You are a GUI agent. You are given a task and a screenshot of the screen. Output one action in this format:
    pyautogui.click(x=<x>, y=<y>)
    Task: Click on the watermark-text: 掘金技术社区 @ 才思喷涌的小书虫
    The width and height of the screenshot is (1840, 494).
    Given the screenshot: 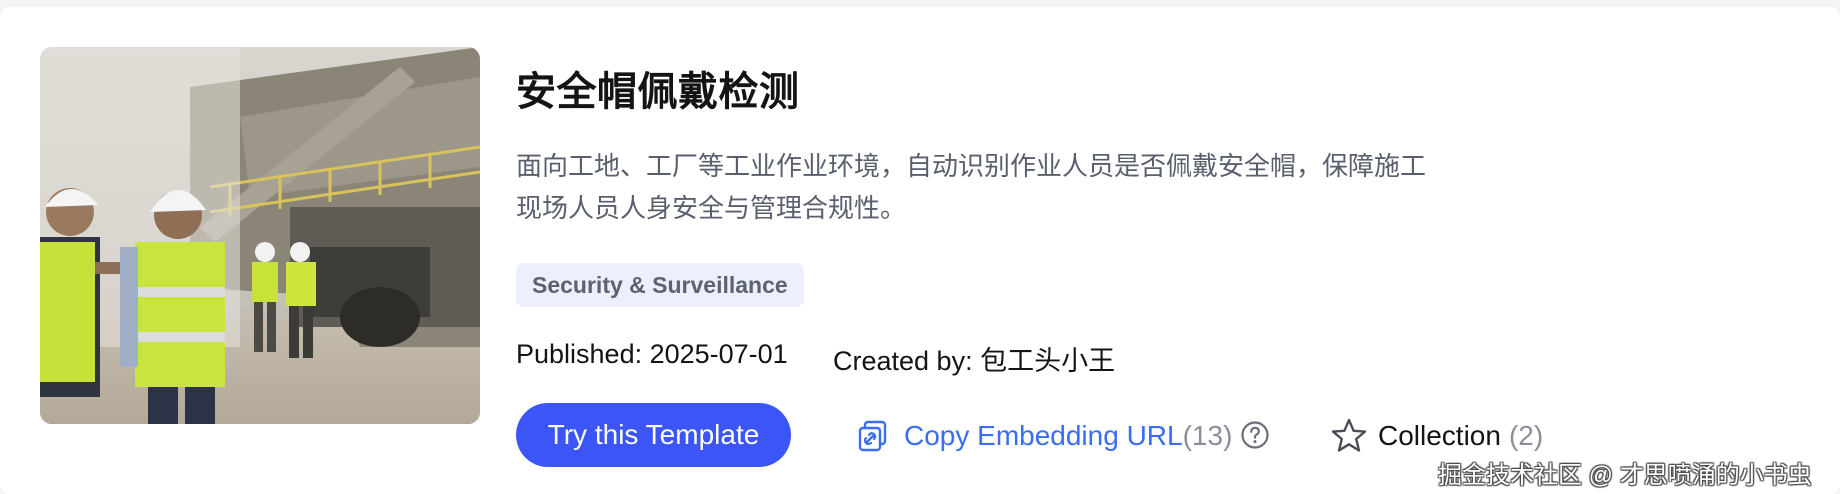 What is the action you would take?
    pyautogui.click(x=1625, y=475)
    